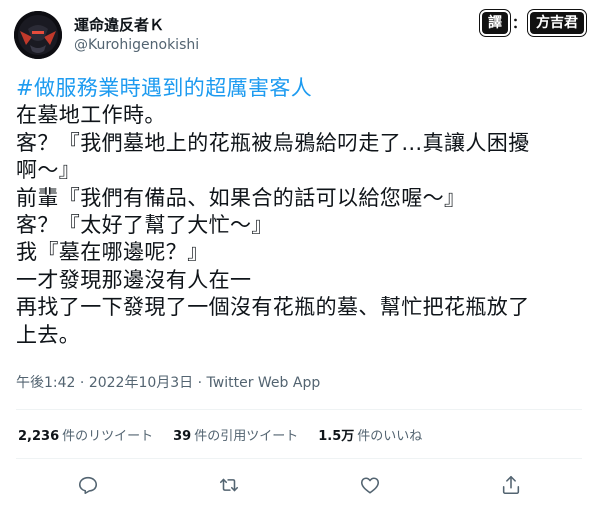 The image size is (598, 509). What do you see at coordinates (48, 170) in the screenshot?
I see `tweet-line: 啊～』` at bounding box center [48, 170].